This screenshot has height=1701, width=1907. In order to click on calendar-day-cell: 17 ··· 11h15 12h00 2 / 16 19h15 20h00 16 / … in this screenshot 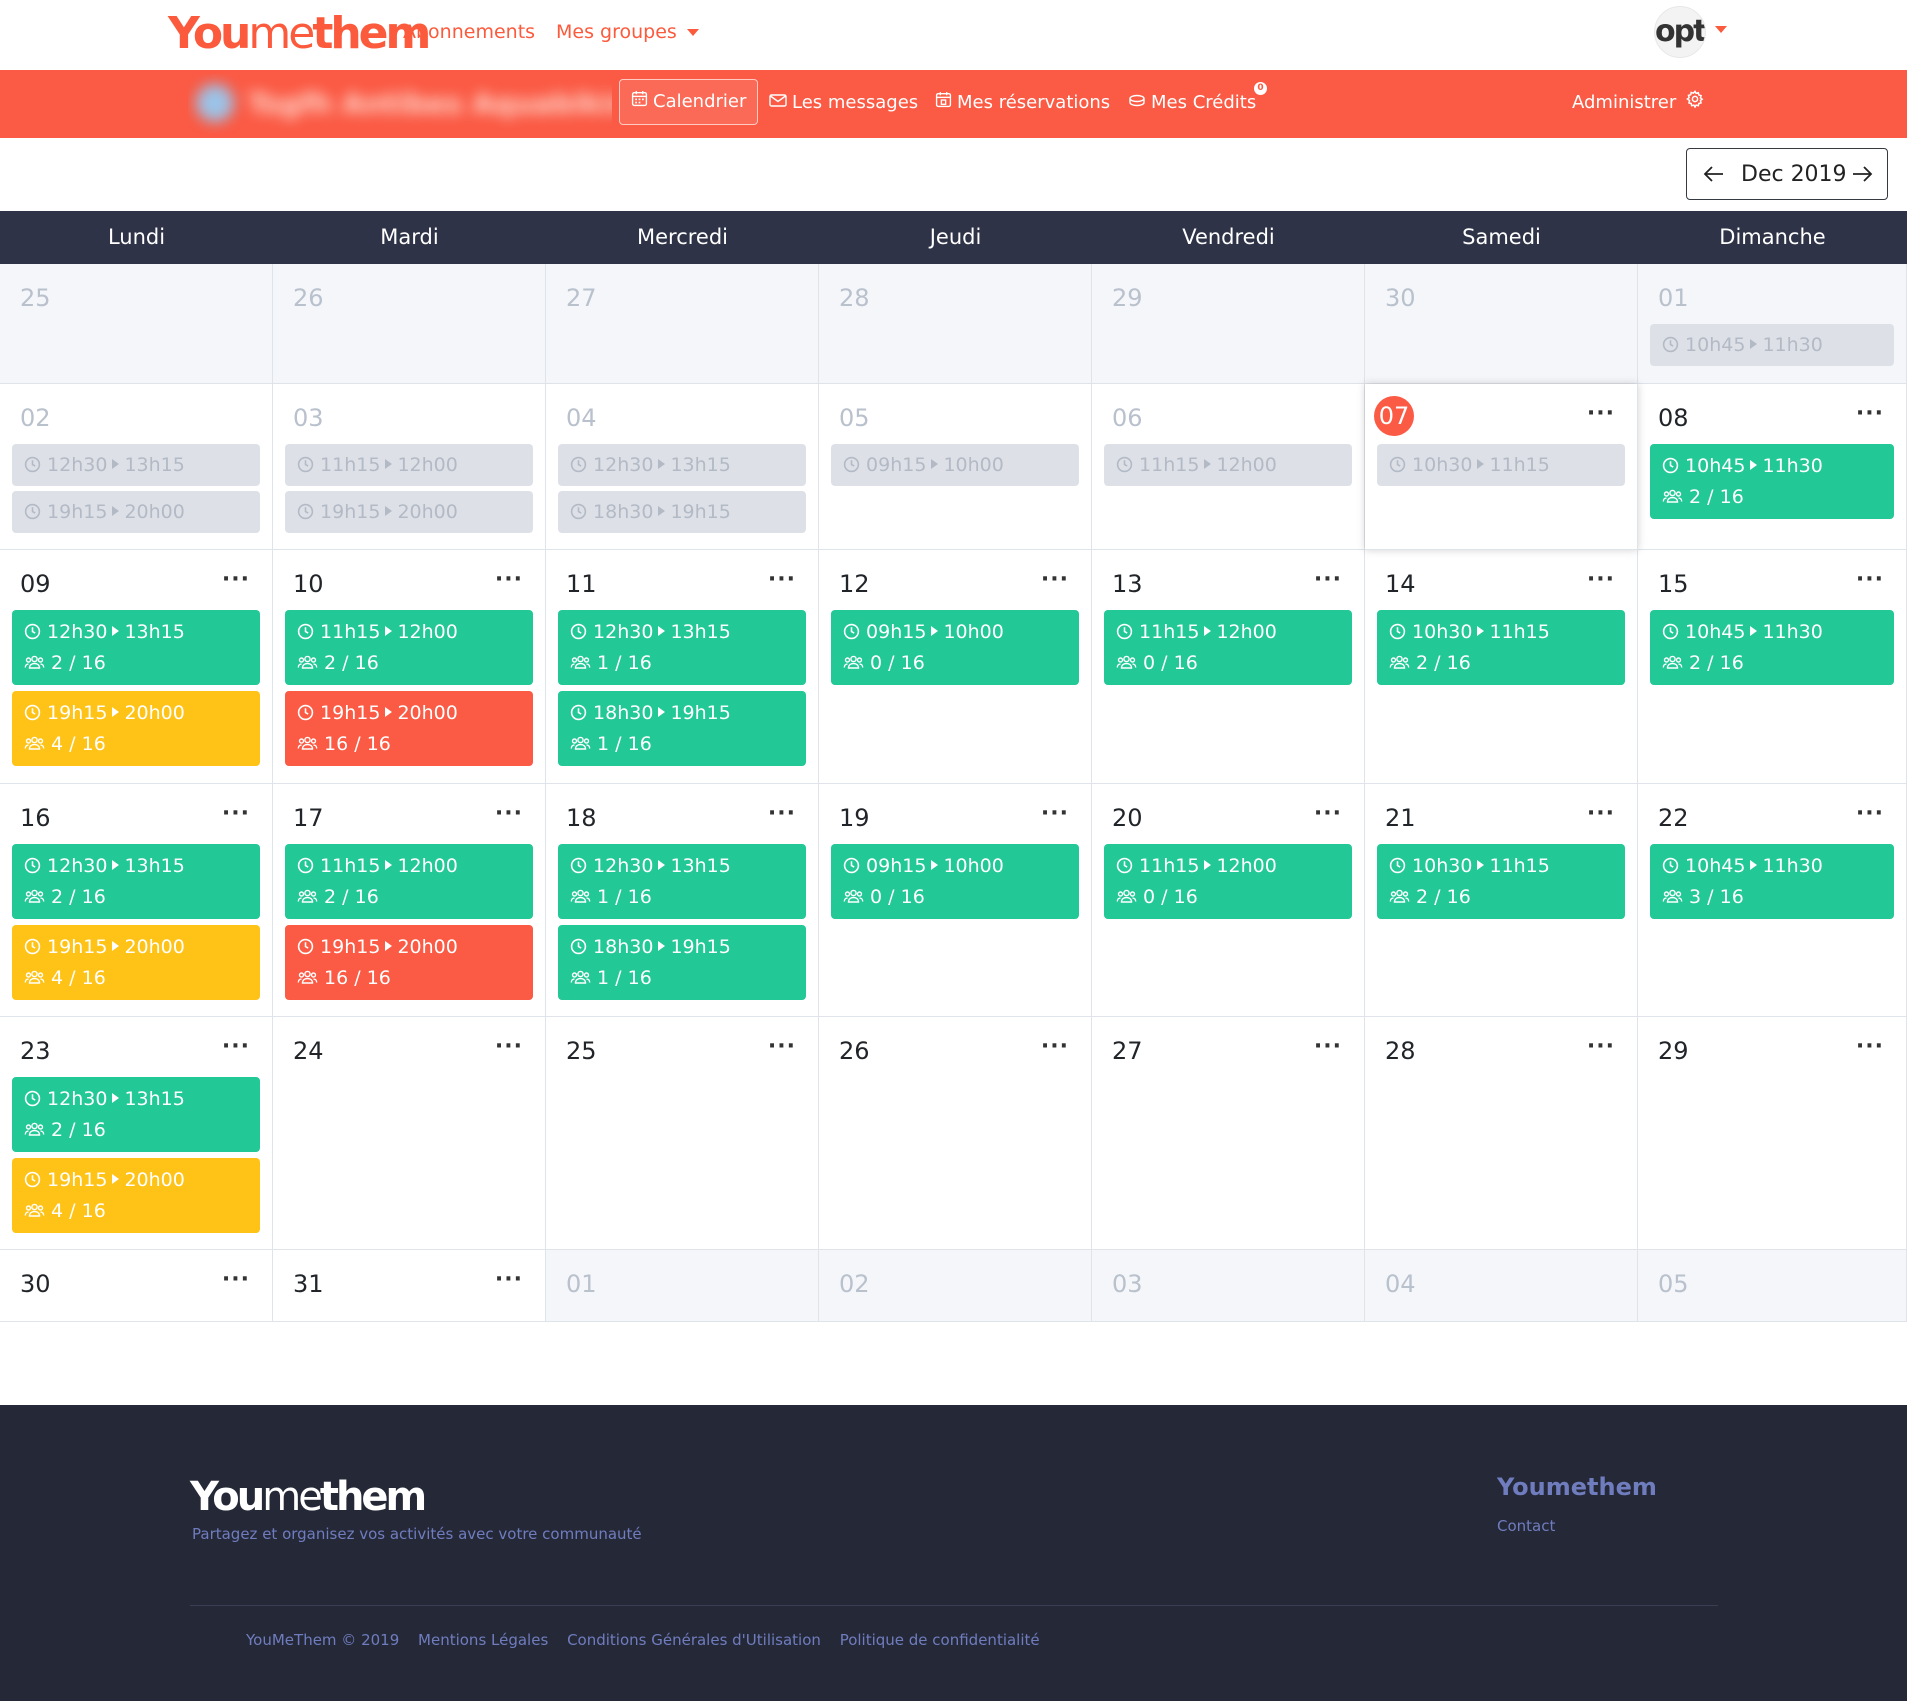, I will do `click(409, 900)`.